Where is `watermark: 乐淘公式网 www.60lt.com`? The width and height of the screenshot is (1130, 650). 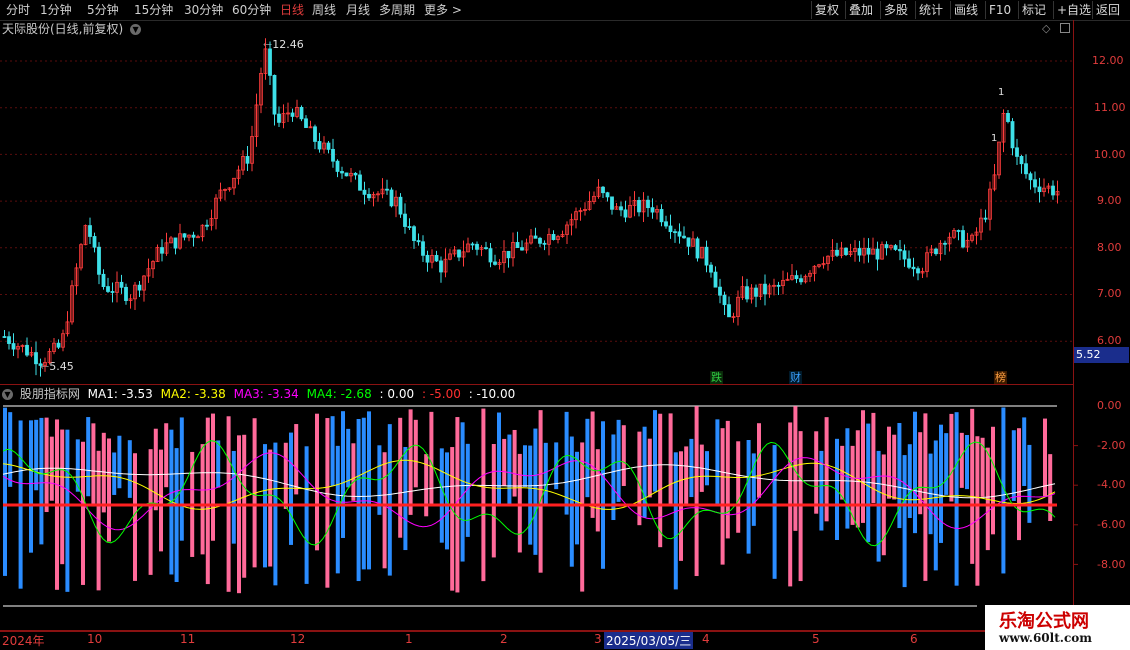 watermark: 乐淘公式网 www.60lt.com is located at coordinates (1057, 627).